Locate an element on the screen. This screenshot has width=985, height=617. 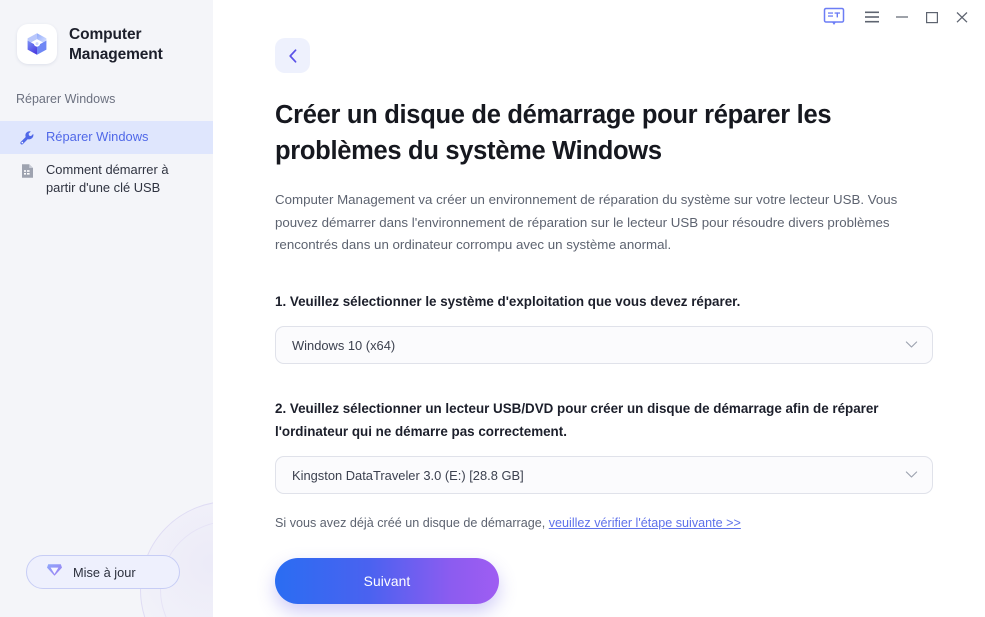
app-logo is located at coordinates (37, 44).